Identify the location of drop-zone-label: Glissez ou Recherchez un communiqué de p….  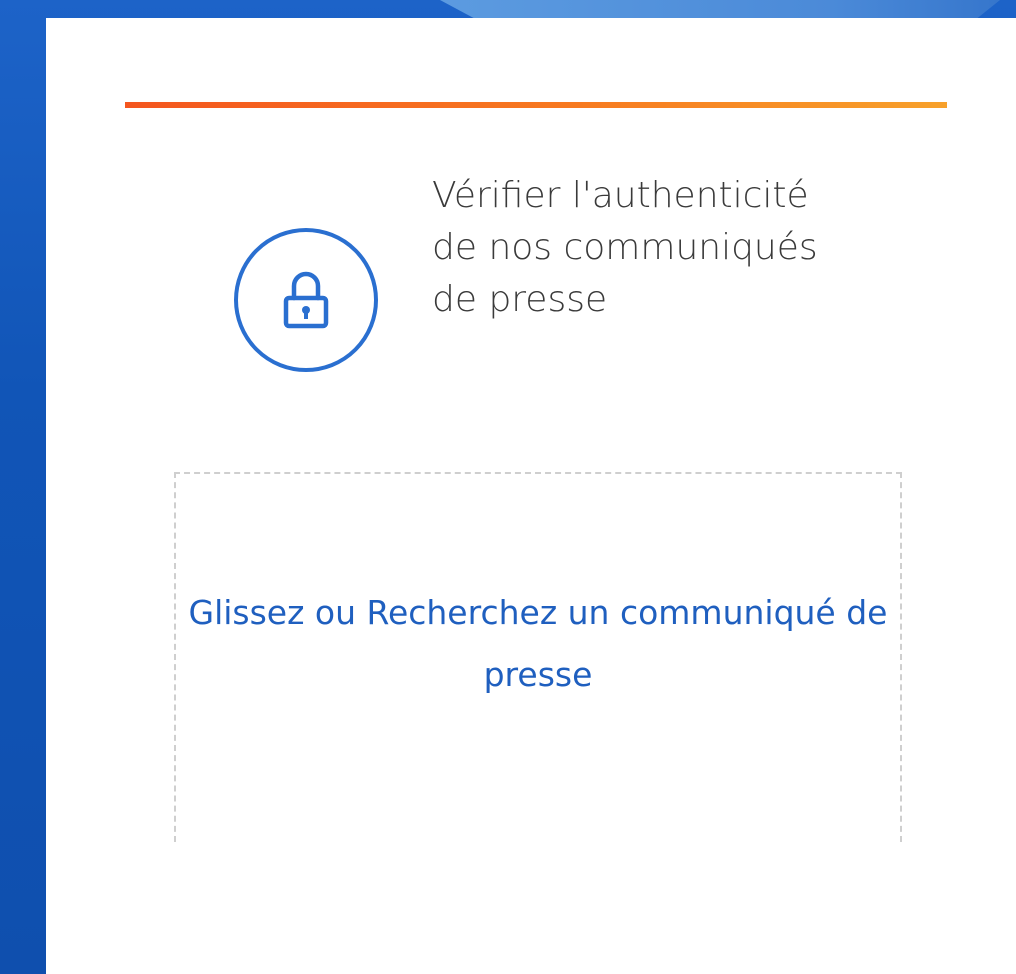
(538, 644).